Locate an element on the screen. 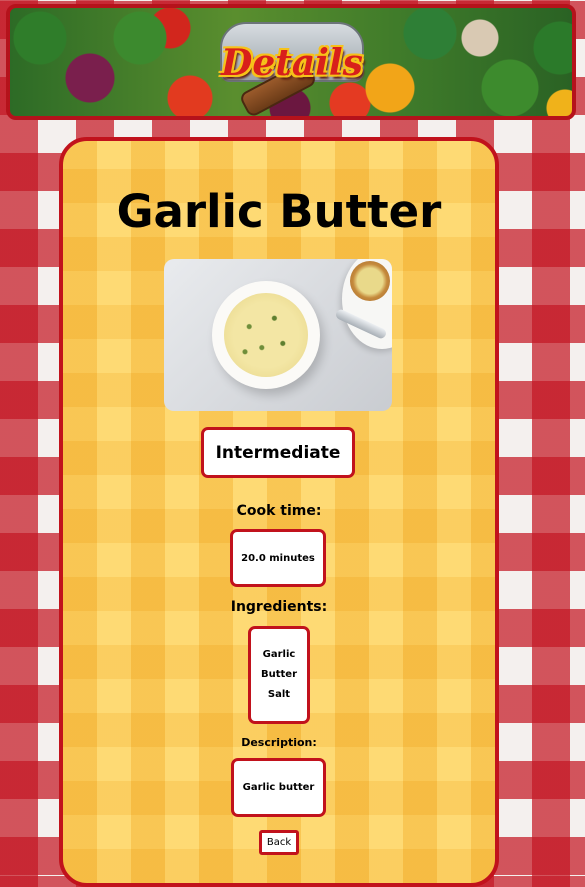 This screenshot has width=585, height=887. description-value: Garlic butter is located at coordinates (278, 787).